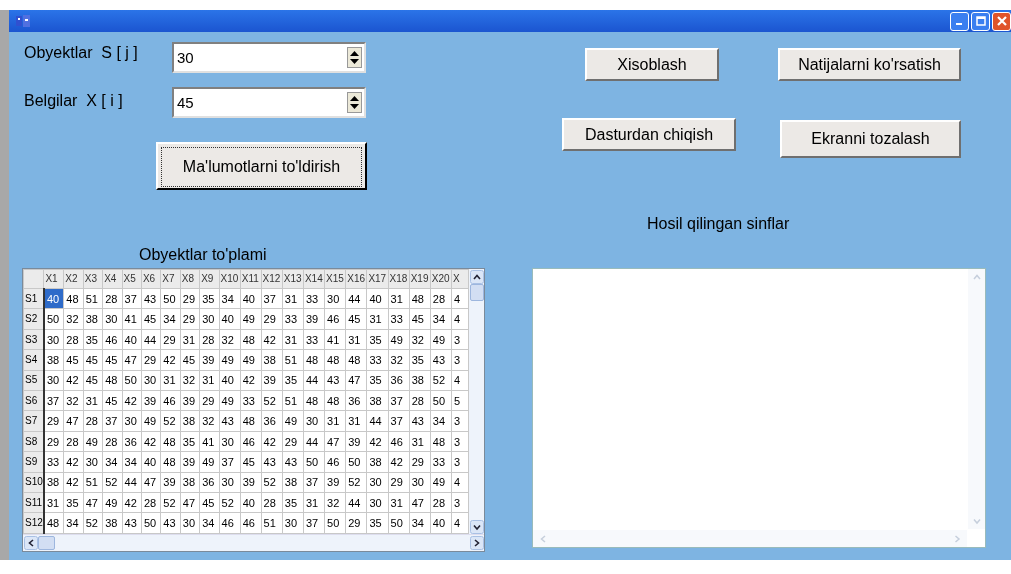 Image resolution: width=1011 pixels, height=574 pixels. What do you see at coordinates (476, 527) in the screenshot?
I see `scroll-down-icon` at bounding box center [476, 527].